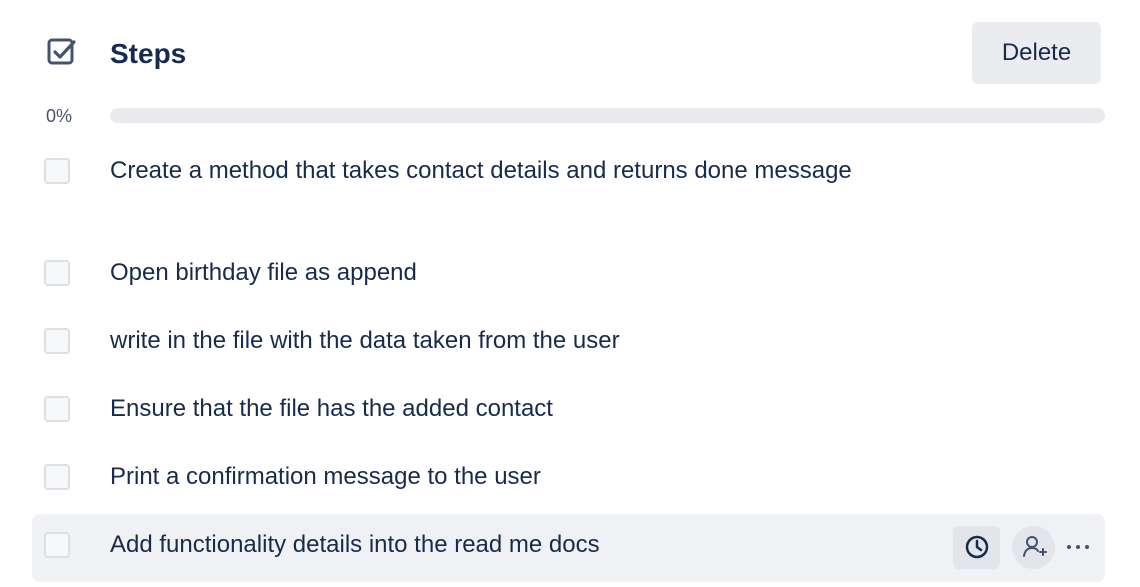 The image size is (1140, 587). I want to click on checklist-item: Print a confirmation message to the user, so click(568, 480).